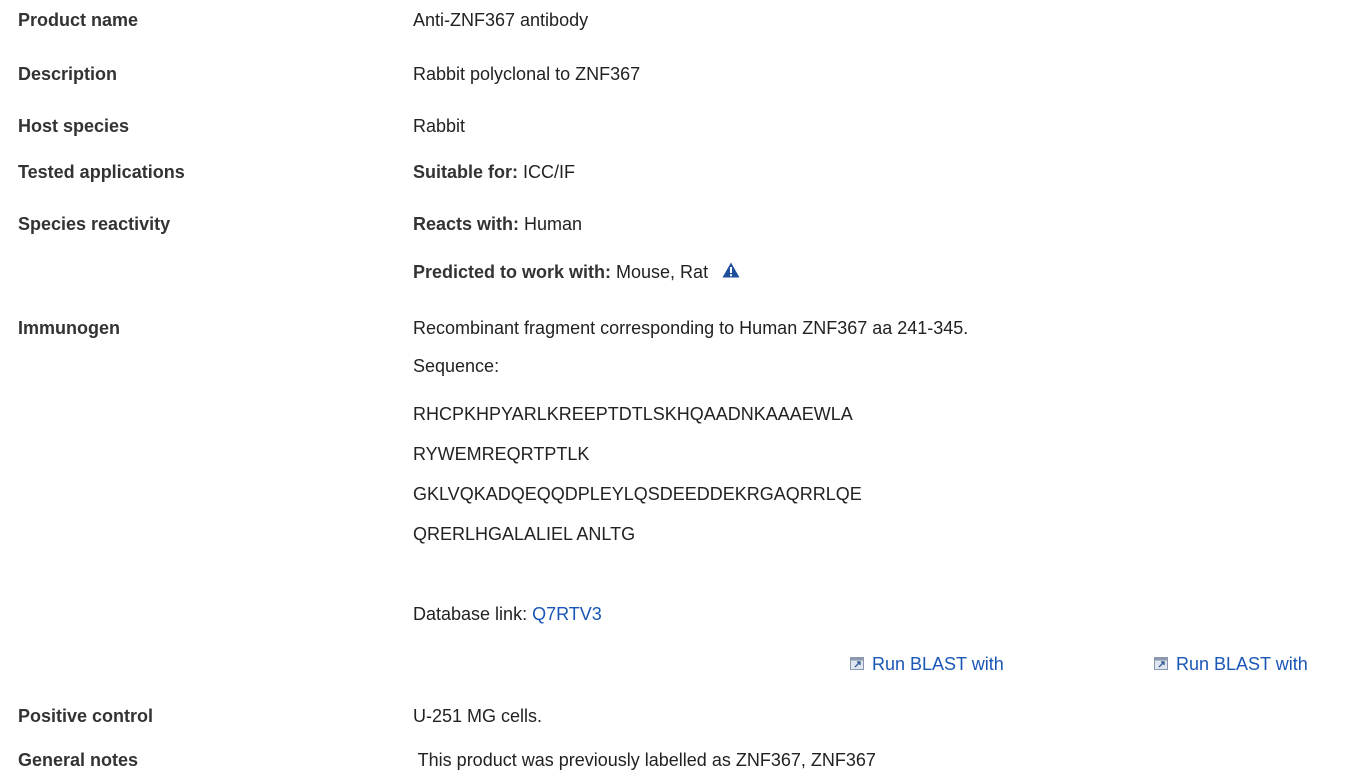  I want to click on product-name-label: Product name, so click(78, 20).